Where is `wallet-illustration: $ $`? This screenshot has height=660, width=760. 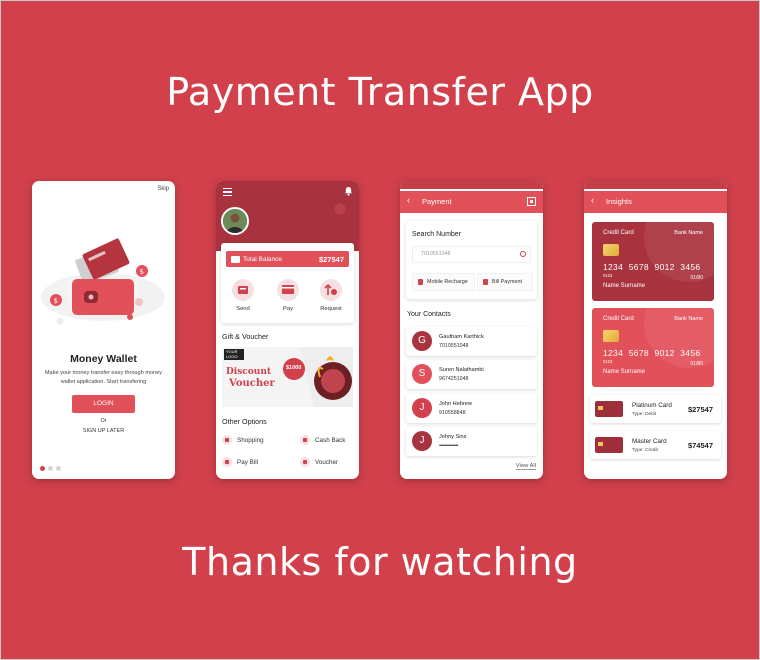 wallet-illustration: $ $ is located at coordinates (103, 281).